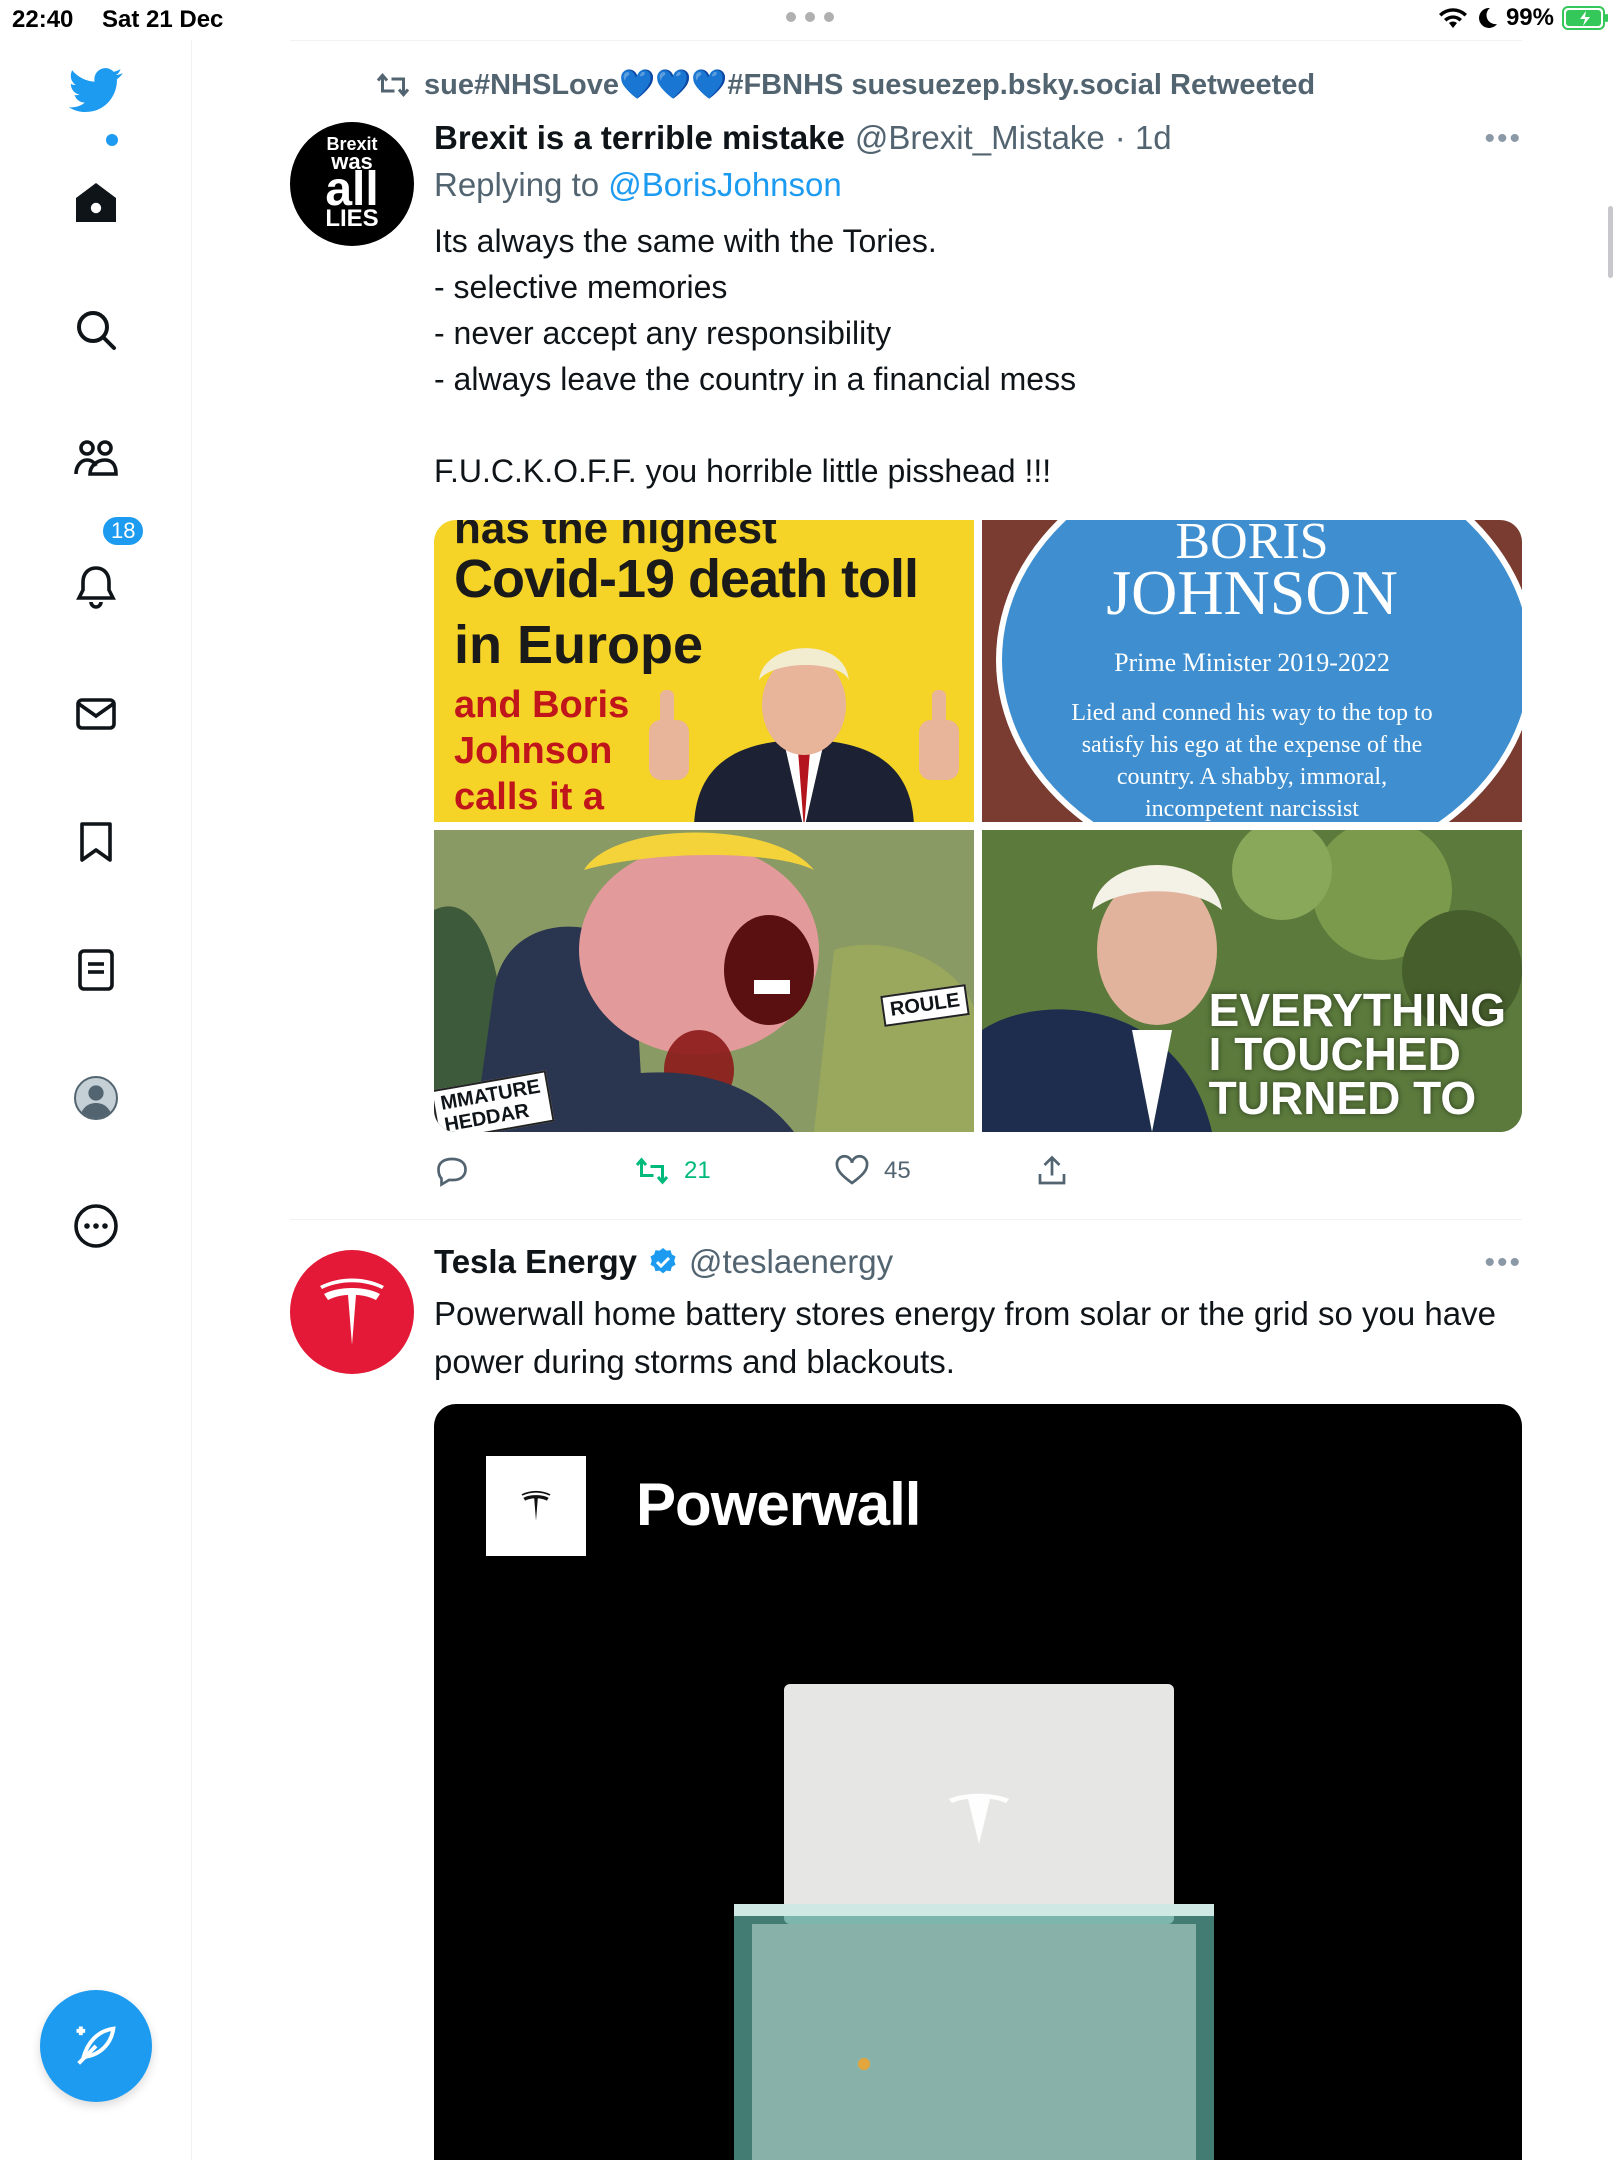 The height and width of the screenshot is (2160, 1620). What do you see at coordinates (978, 185) in the screenshot?
I see `replying-to: Replying to @BorisJohnson` at bounding box center [978, 185].